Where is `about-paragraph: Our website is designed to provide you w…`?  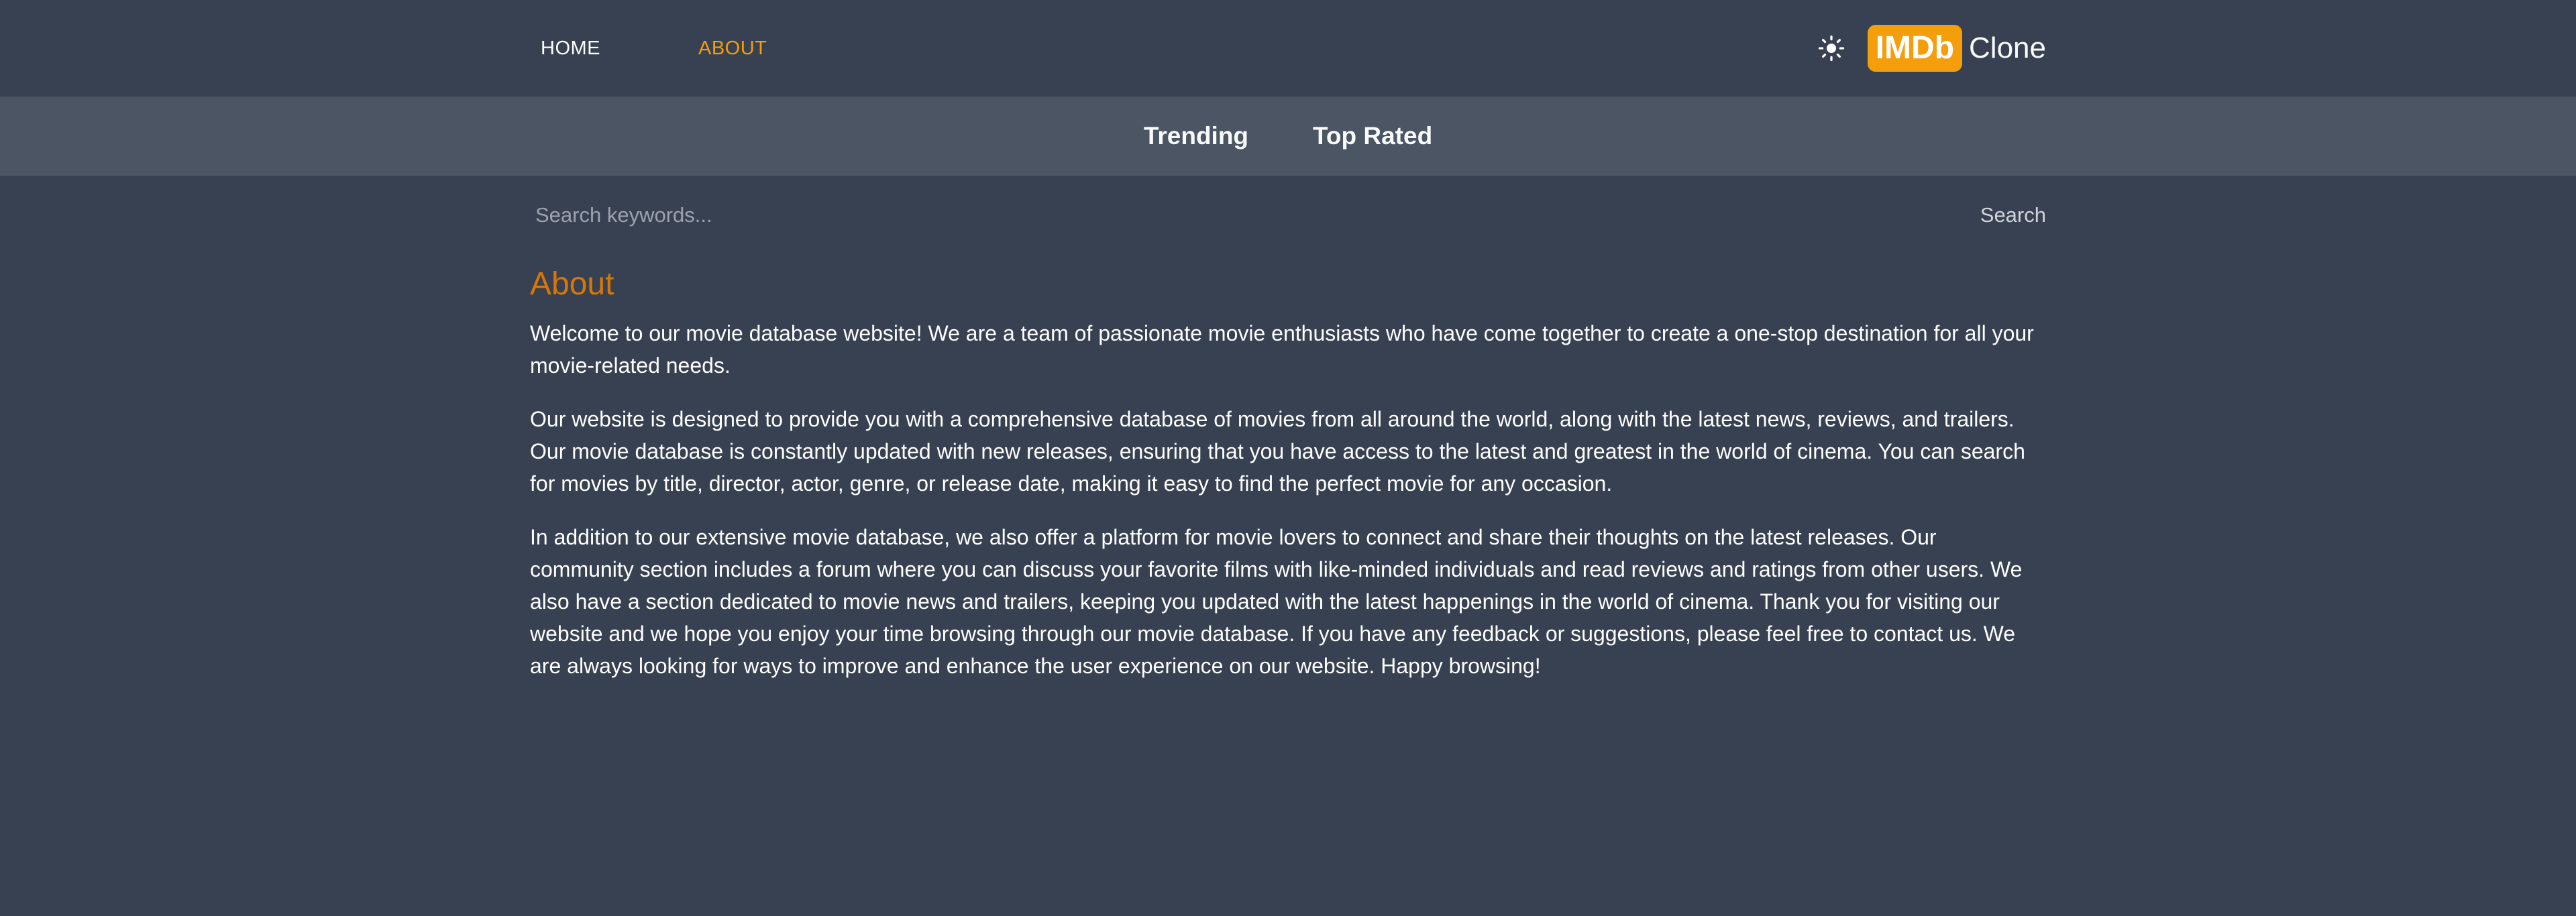
about-paragraph: Our website is designed to provide you w… is located at coordinates (1277, 451).